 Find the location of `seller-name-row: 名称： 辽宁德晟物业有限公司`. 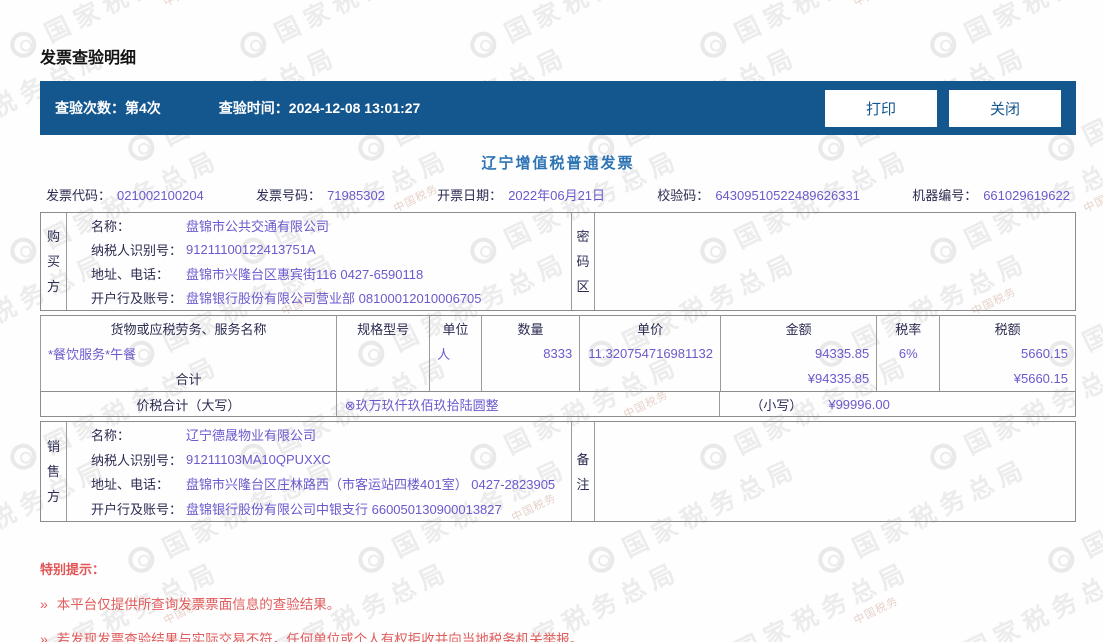

seller-name-row: 名称： 辽宁德晟物业有限公司 is located at coordinates (331, 434).